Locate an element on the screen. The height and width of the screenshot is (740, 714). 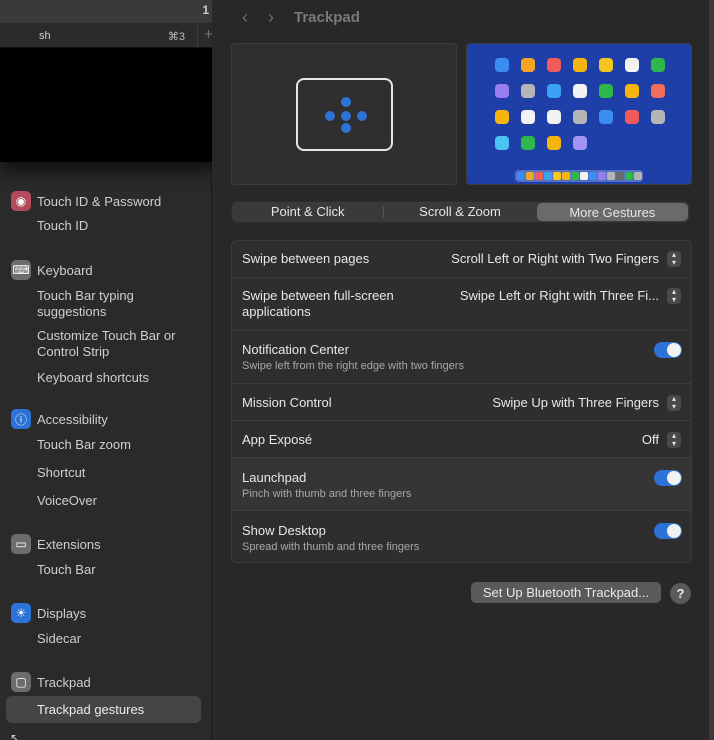
dock is located at coordinates (579, 176).